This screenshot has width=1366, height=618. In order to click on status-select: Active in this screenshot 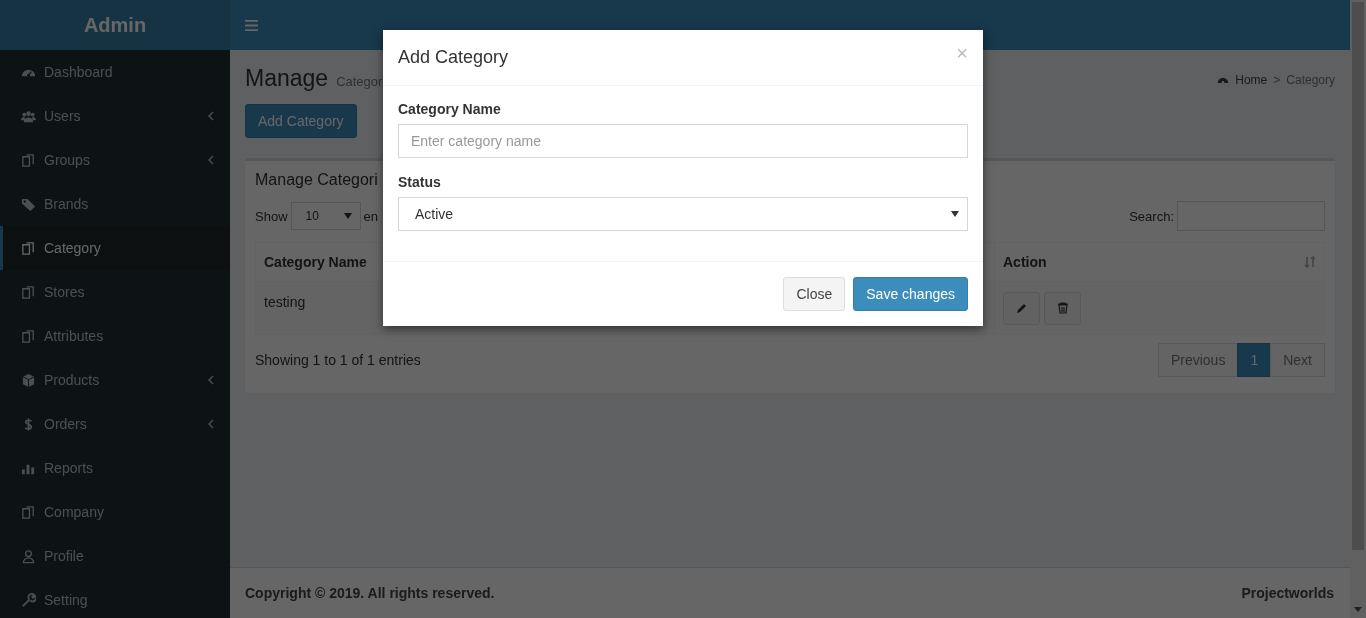, I will do `click(683, 214)`.